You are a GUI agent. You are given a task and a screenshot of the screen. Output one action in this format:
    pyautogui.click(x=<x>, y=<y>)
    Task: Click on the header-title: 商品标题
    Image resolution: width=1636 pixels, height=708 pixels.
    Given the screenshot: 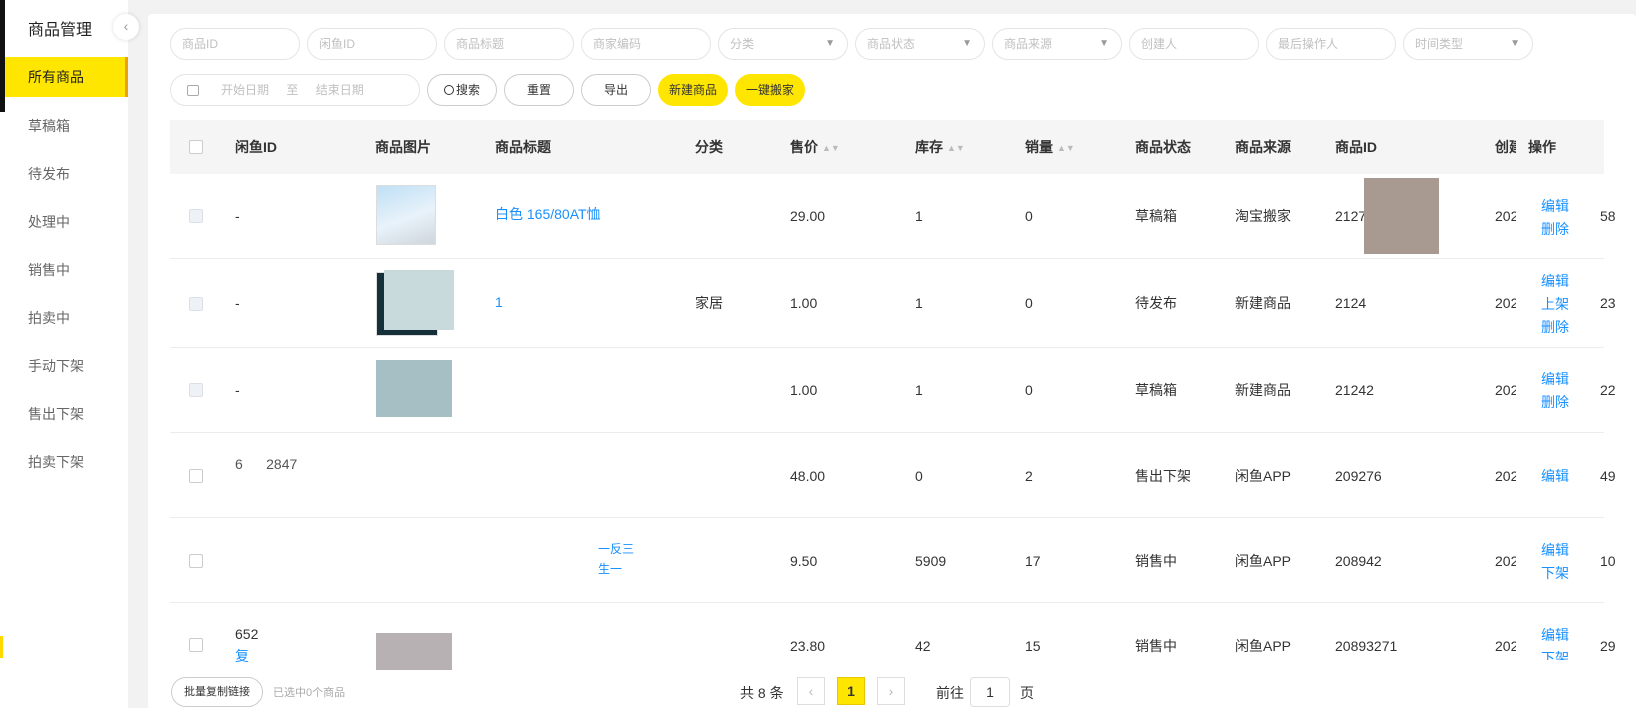 What is the action you would take?
    pyautogui.click(x=523, y=147)
    